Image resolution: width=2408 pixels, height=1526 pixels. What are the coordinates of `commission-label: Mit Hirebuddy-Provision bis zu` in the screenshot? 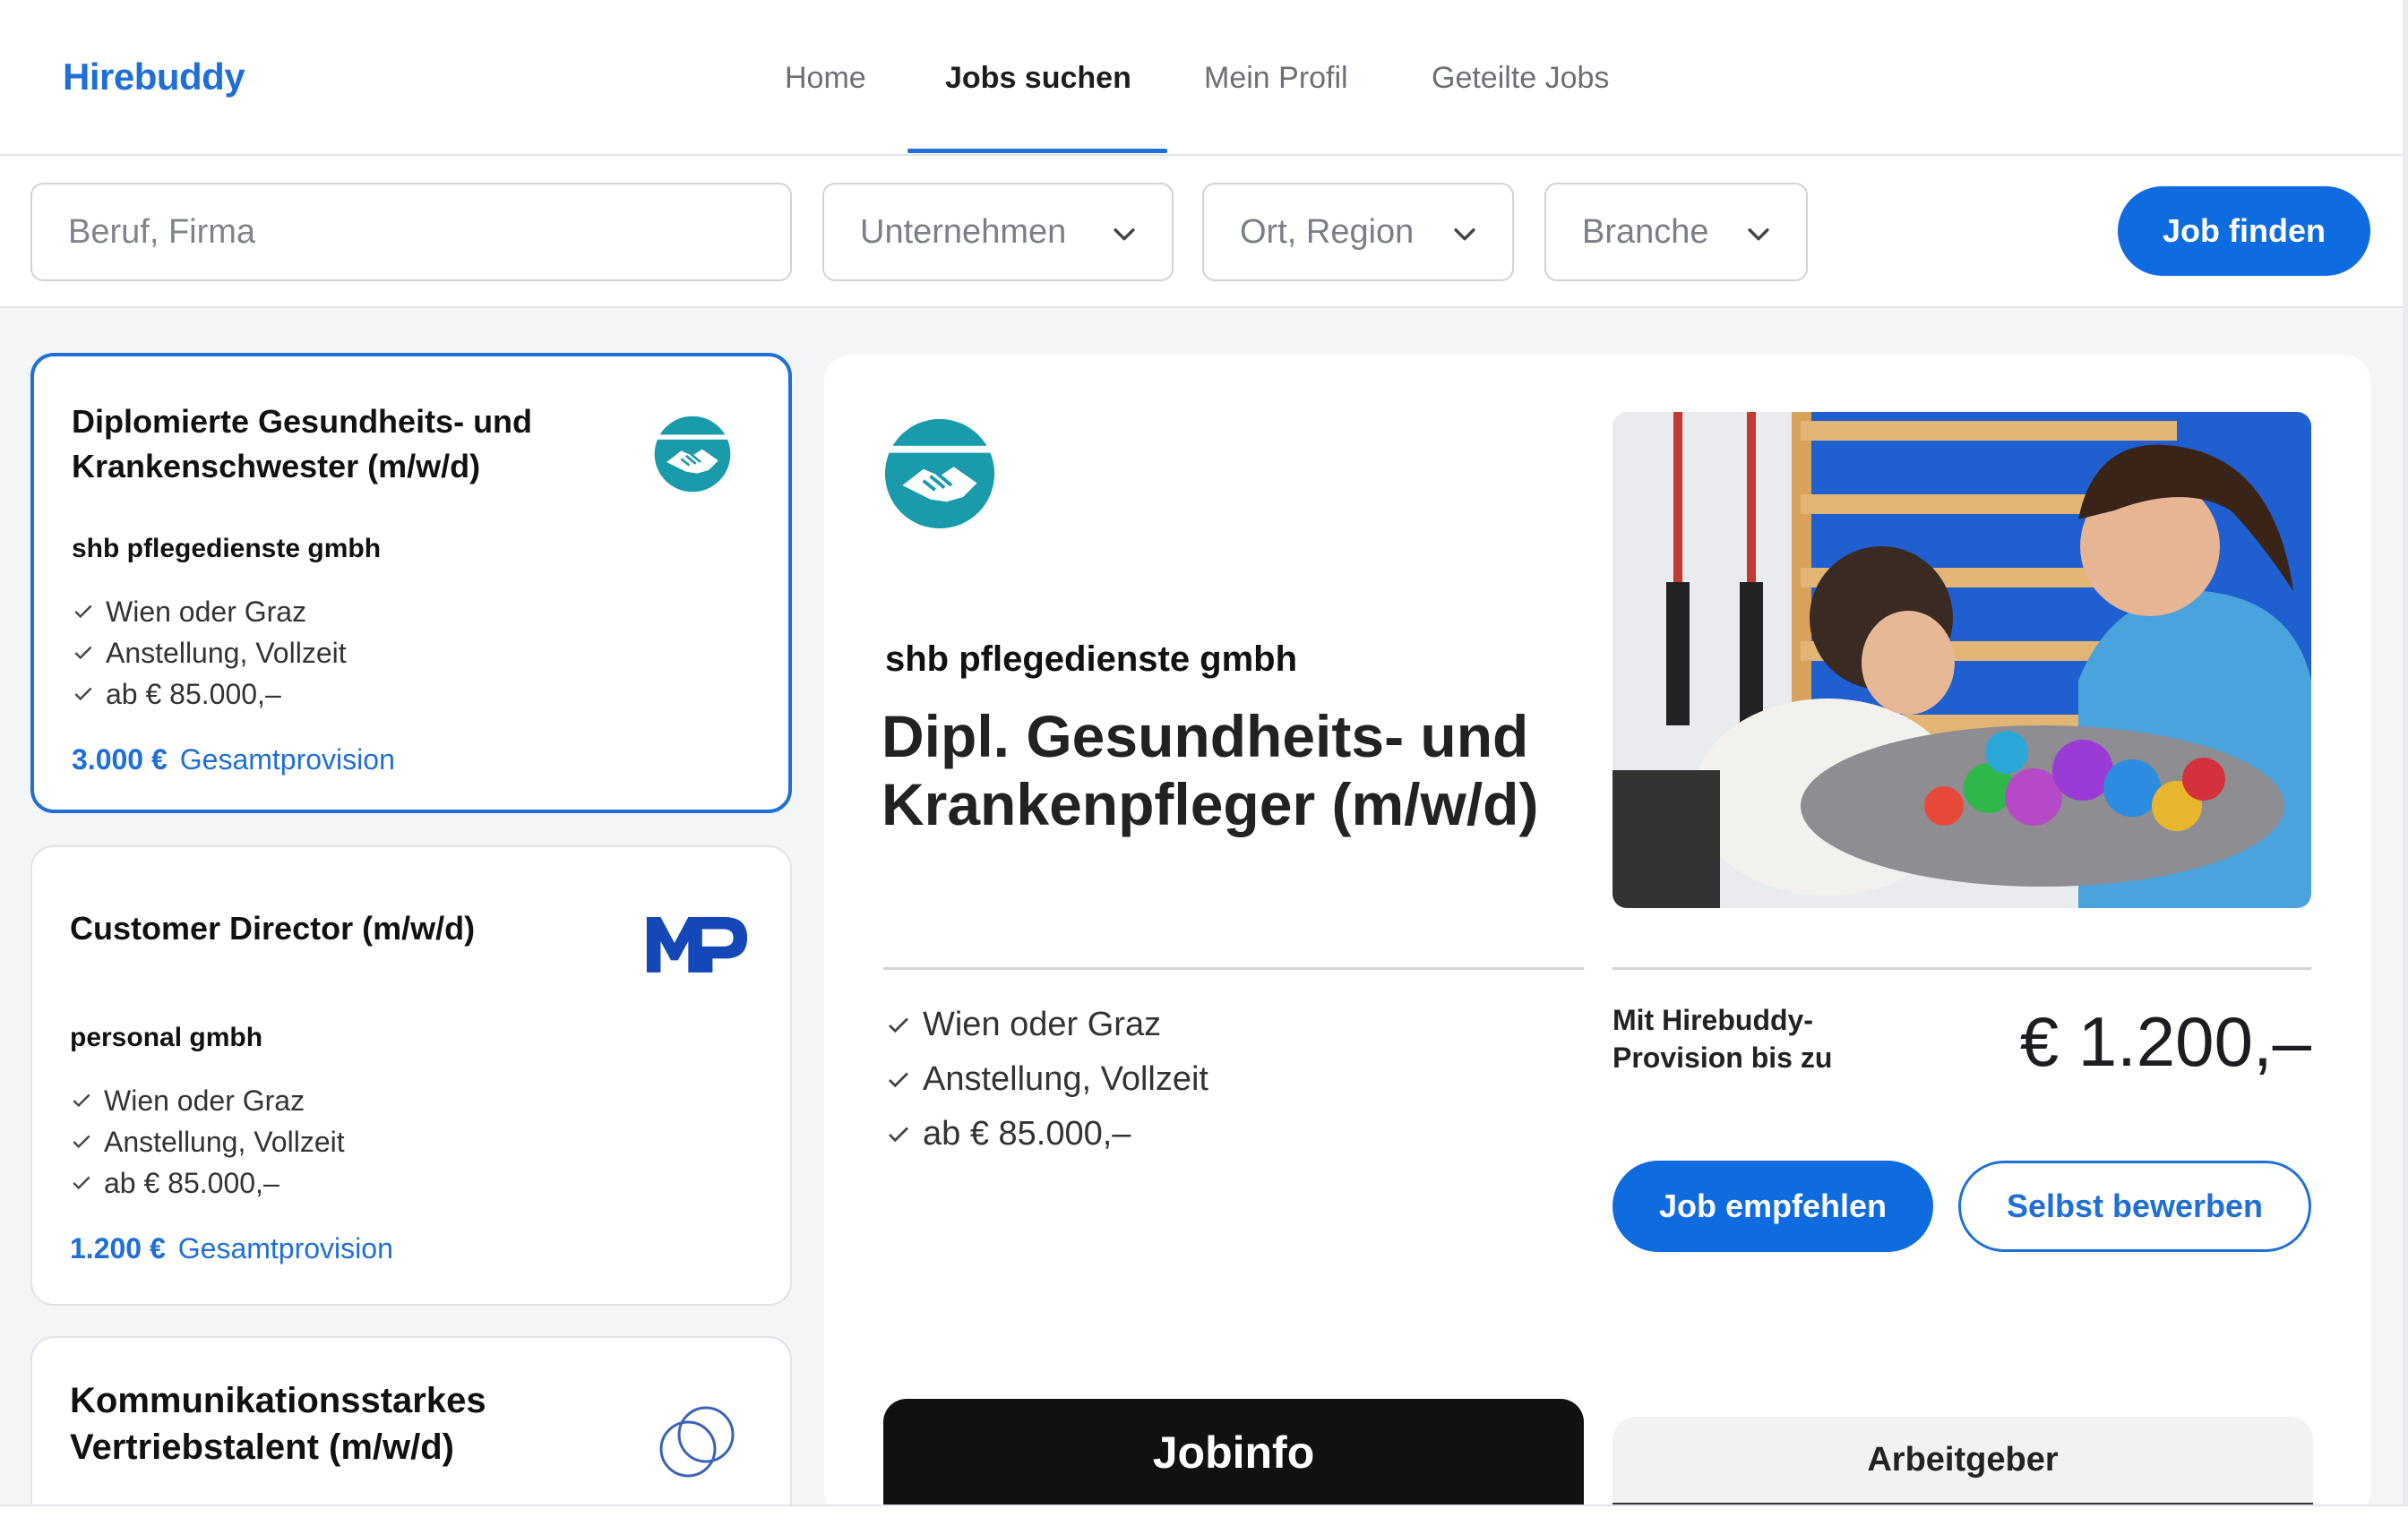 It's located at (1723, 1039).